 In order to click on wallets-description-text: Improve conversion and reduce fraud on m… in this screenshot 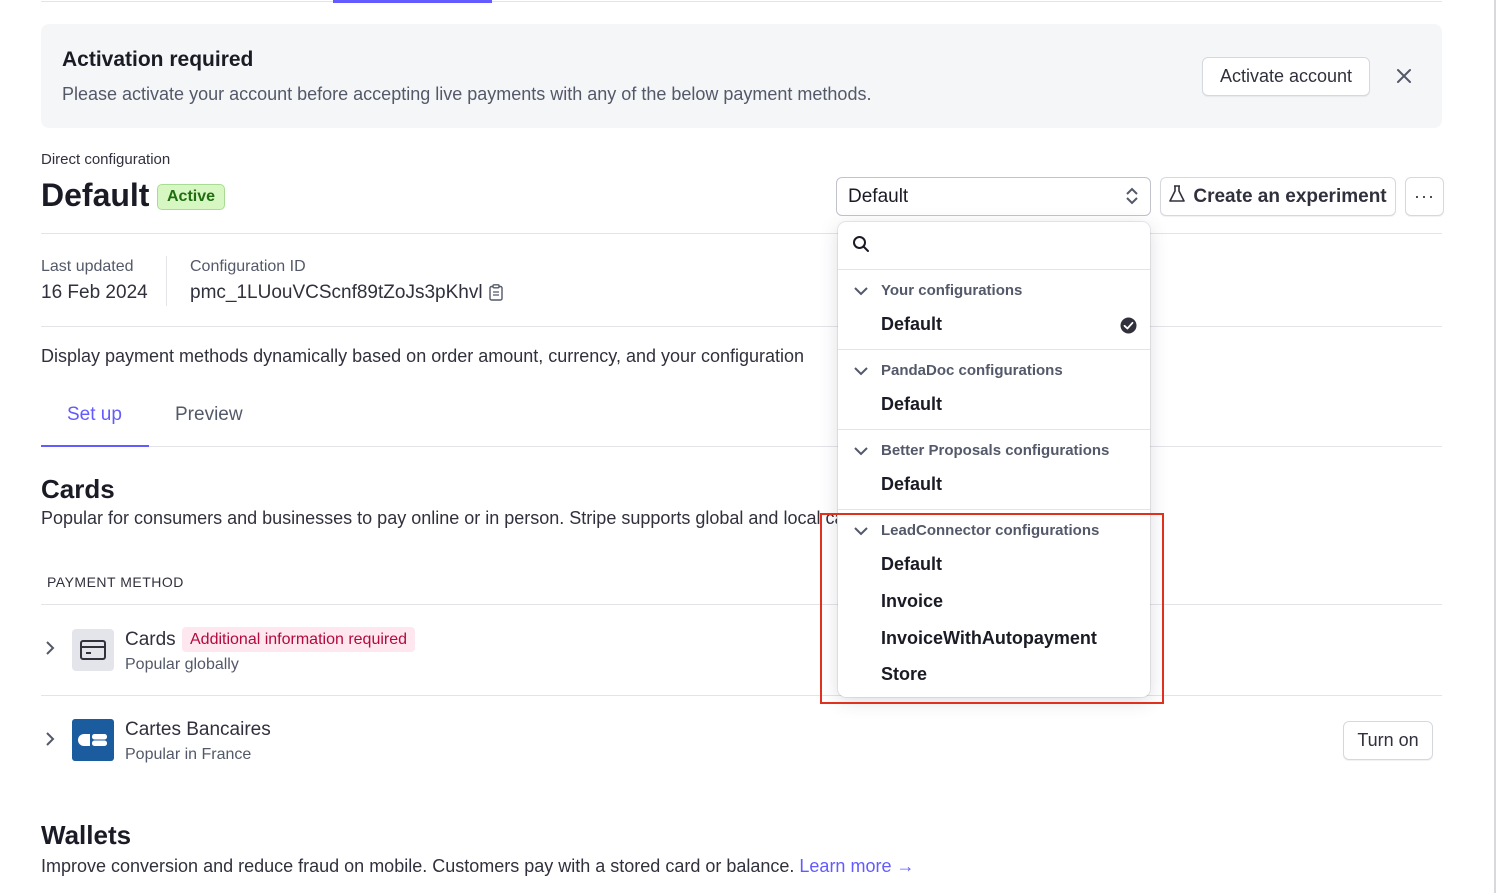, I will do `click(418, 866)`.